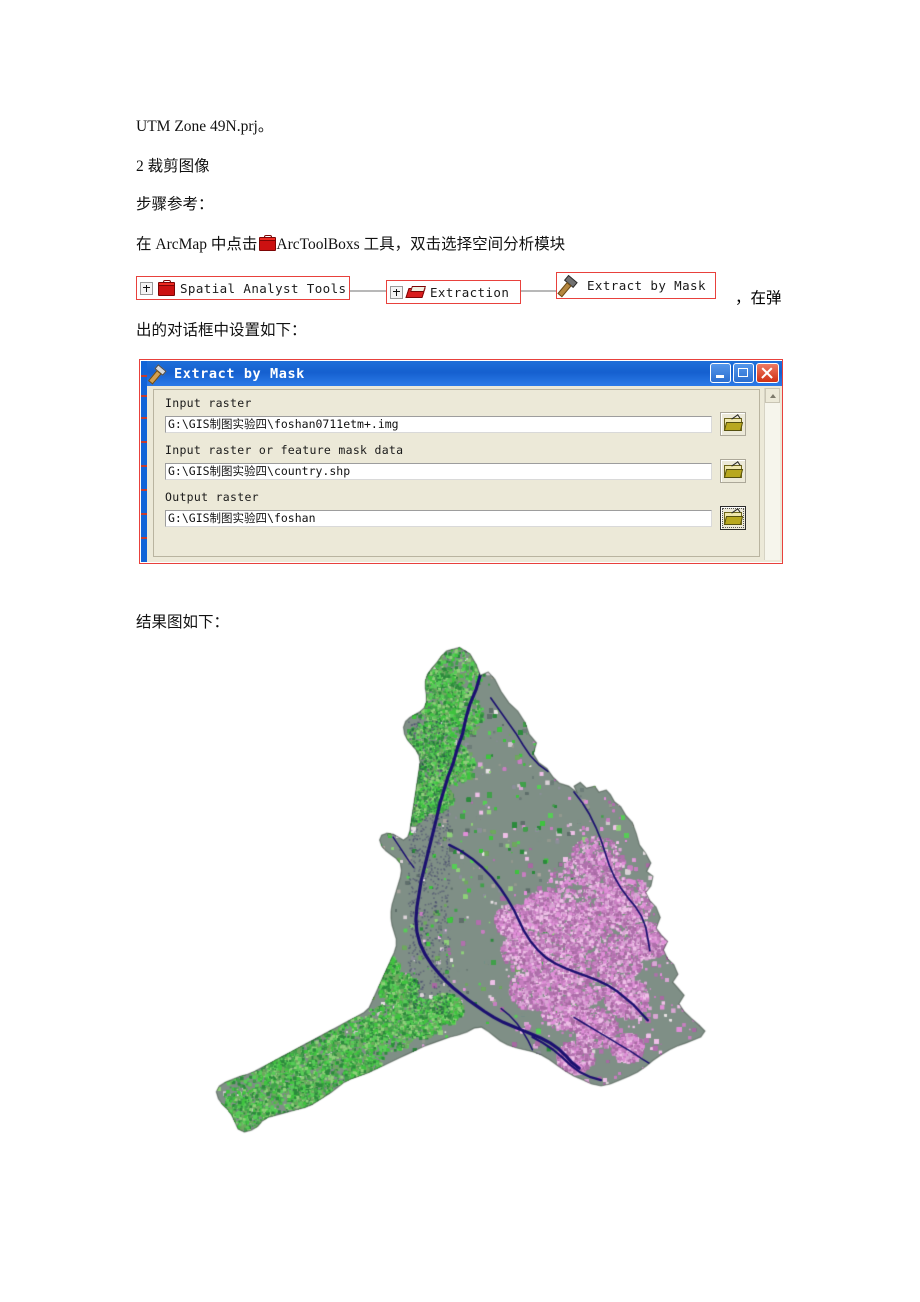  I want to click on output-raster-field: G:\GIS制图实验四\foshan, so click(438, 518).